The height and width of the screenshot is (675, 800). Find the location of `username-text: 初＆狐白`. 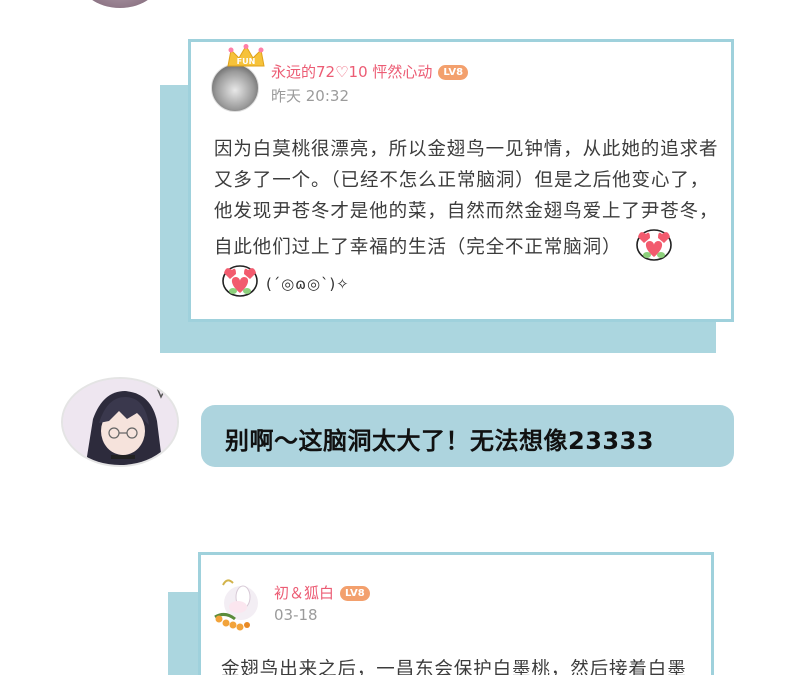

username-text: 初＆狐白 is located at coordinates (304, 593).